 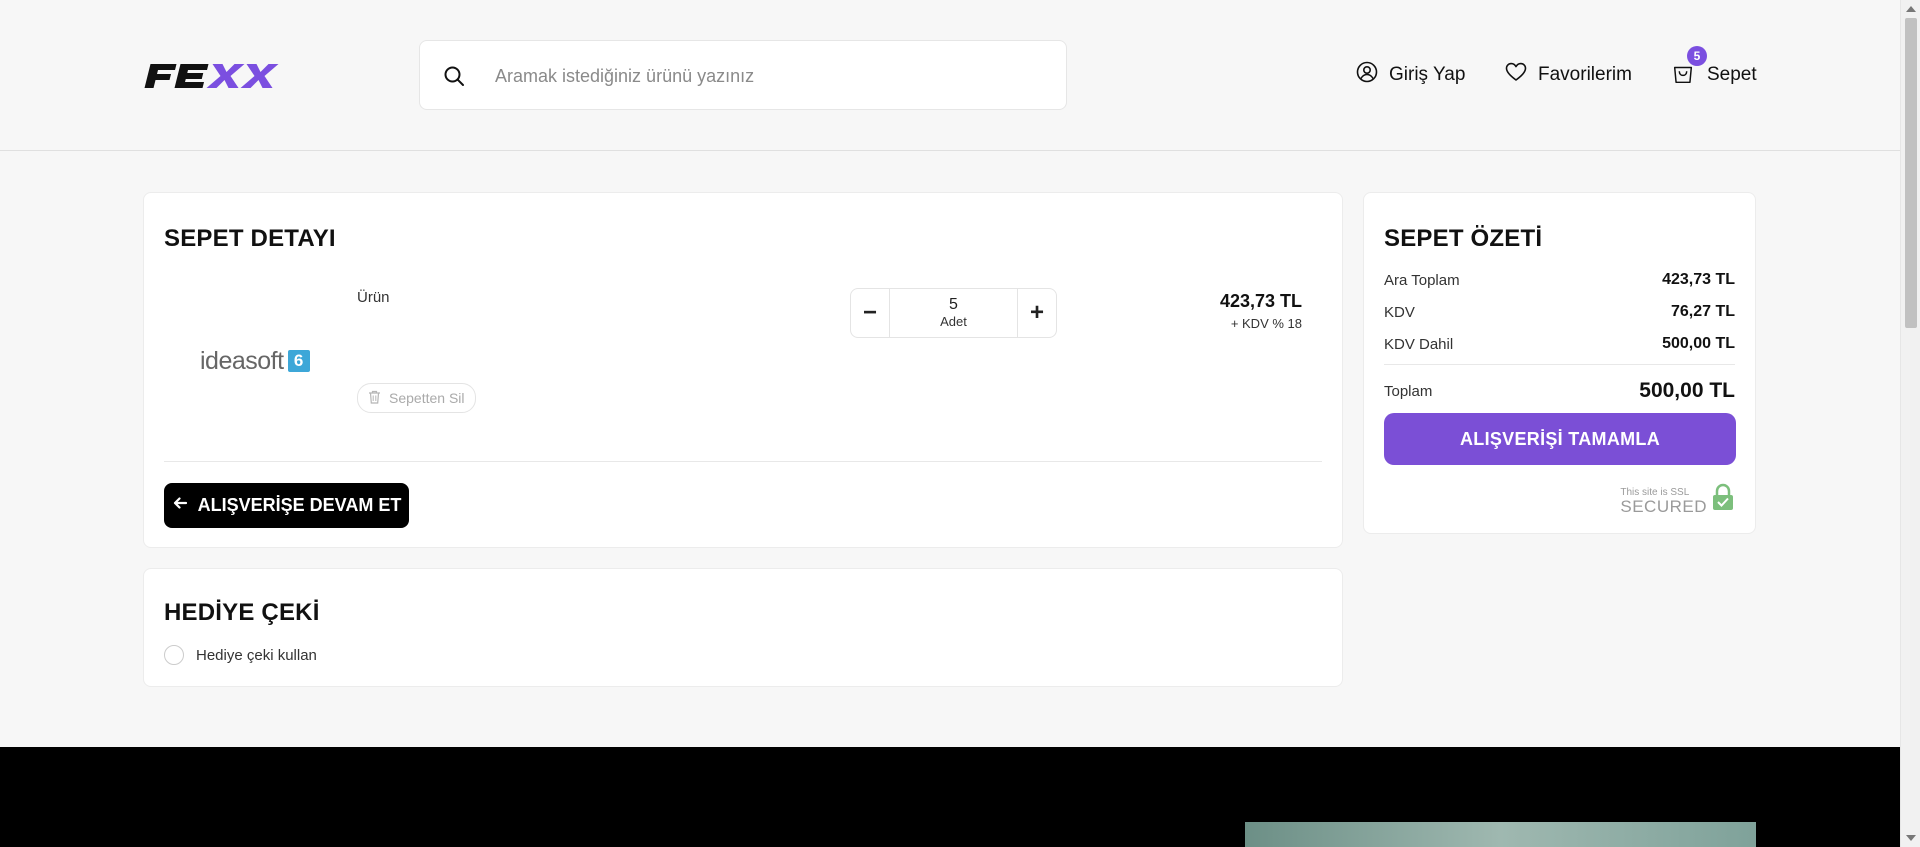 What do you see at coordinates (242, 360) in the screenshot?
I see `product-image-brand: ideasoft` at bounding box center [242, 360].